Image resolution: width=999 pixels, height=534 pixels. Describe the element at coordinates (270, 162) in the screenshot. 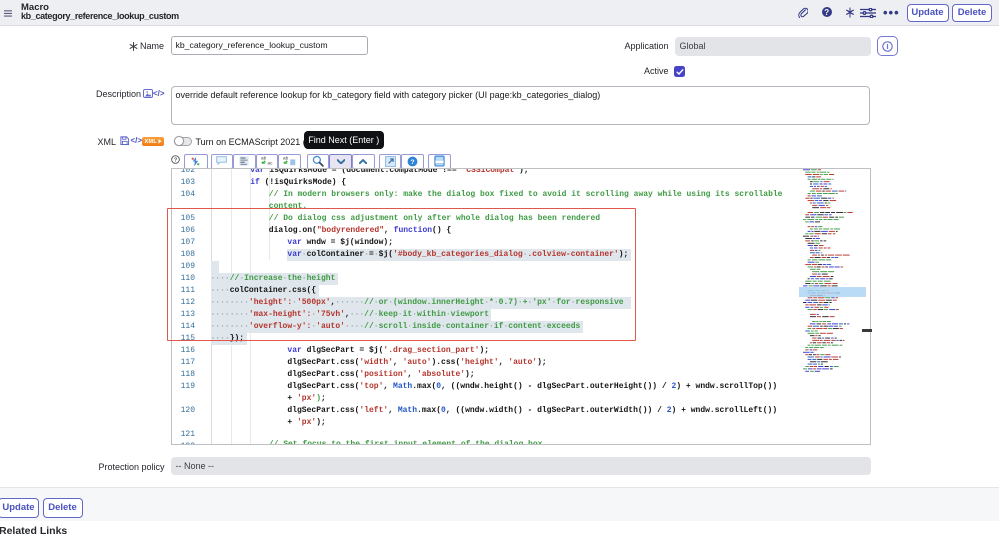

I see `svg-text: ac` at that location.